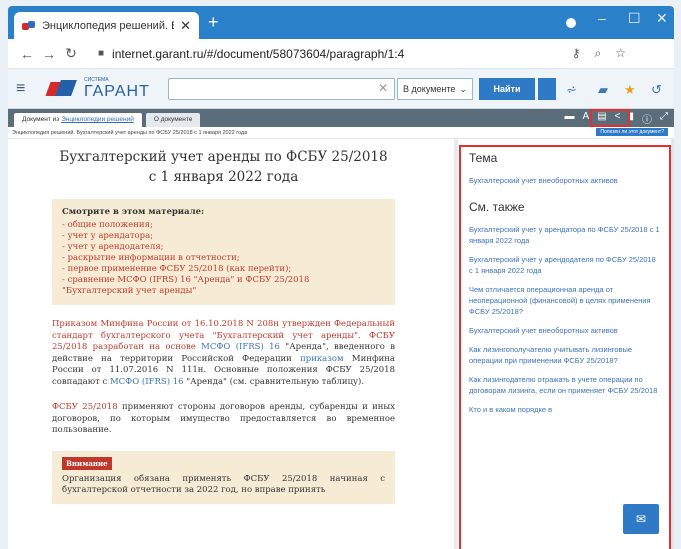  What do you see at coordinates (565, 409) in the screenshot?
I see `related-link: Кто и в каком порядке в` at bounding box center [565, 409].